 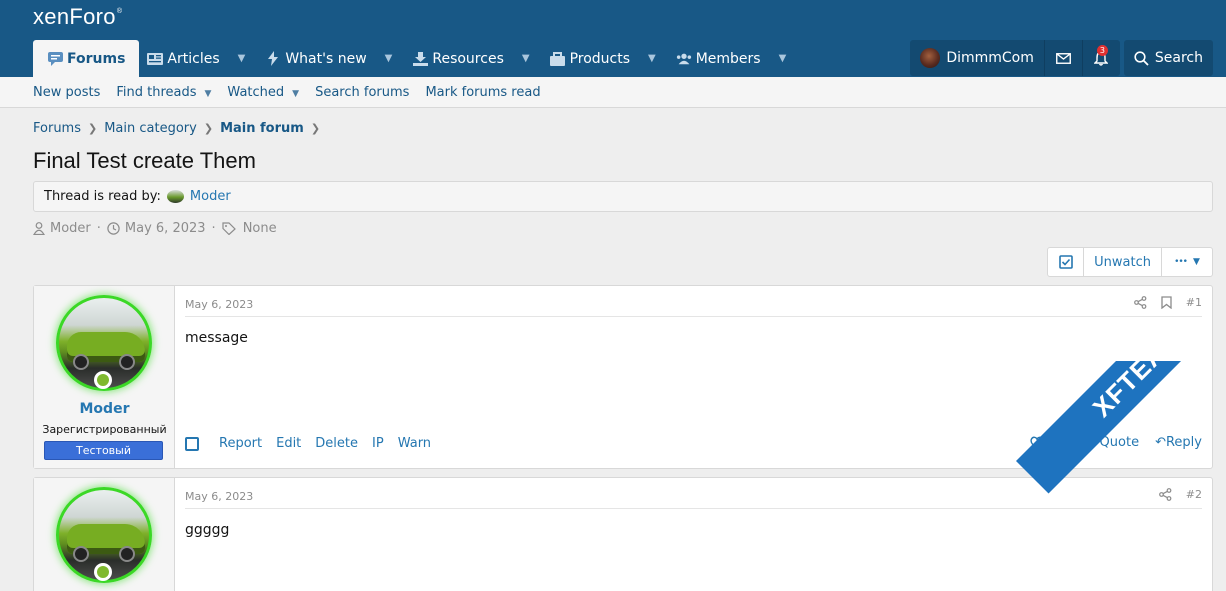 I want to click on thread-date-link: May 6, 2023, so click(x=165, y=228).